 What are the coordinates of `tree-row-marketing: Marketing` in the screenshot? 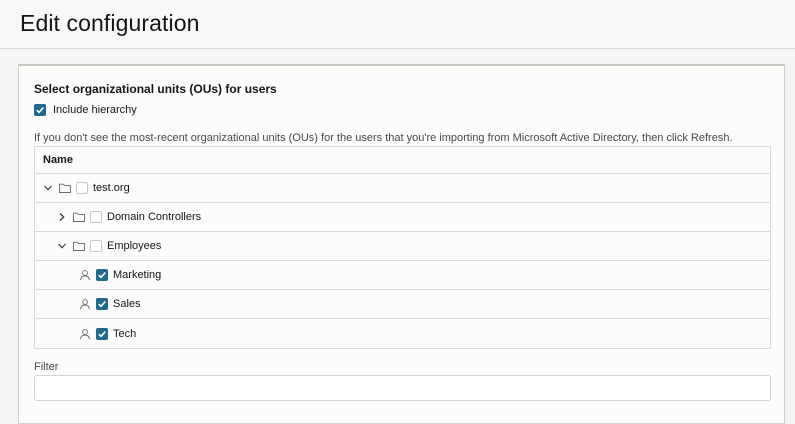 It's located at (402, 275).